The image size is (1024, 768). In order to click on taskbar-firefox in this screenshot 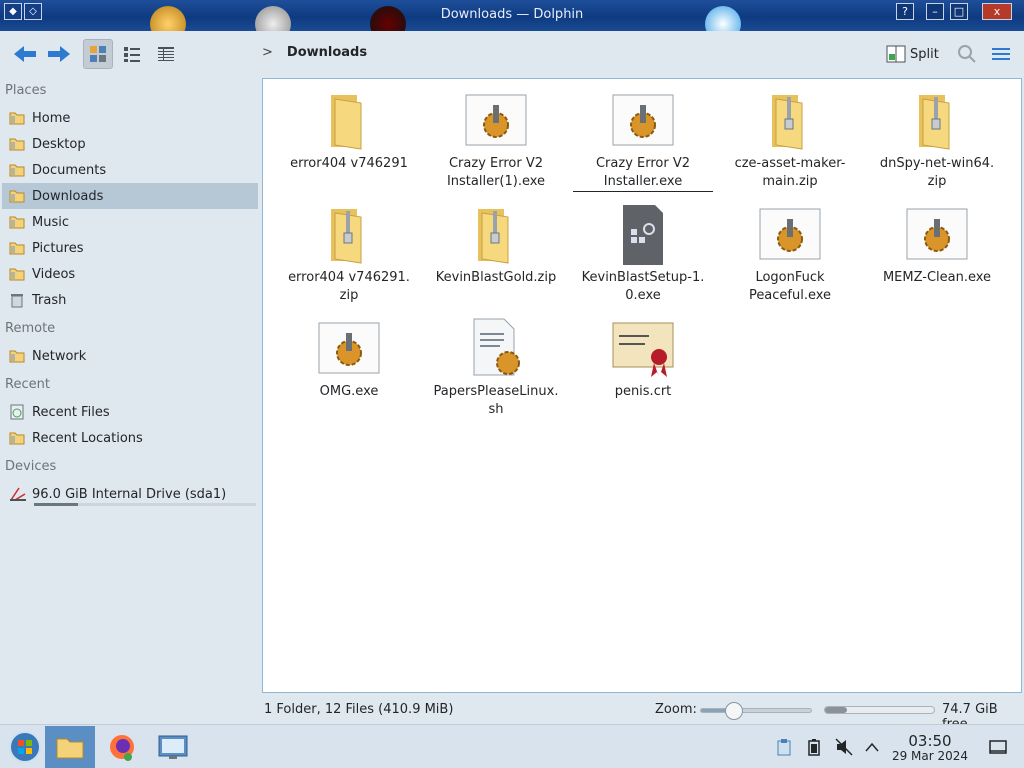, I will do `click(122, 747)`.